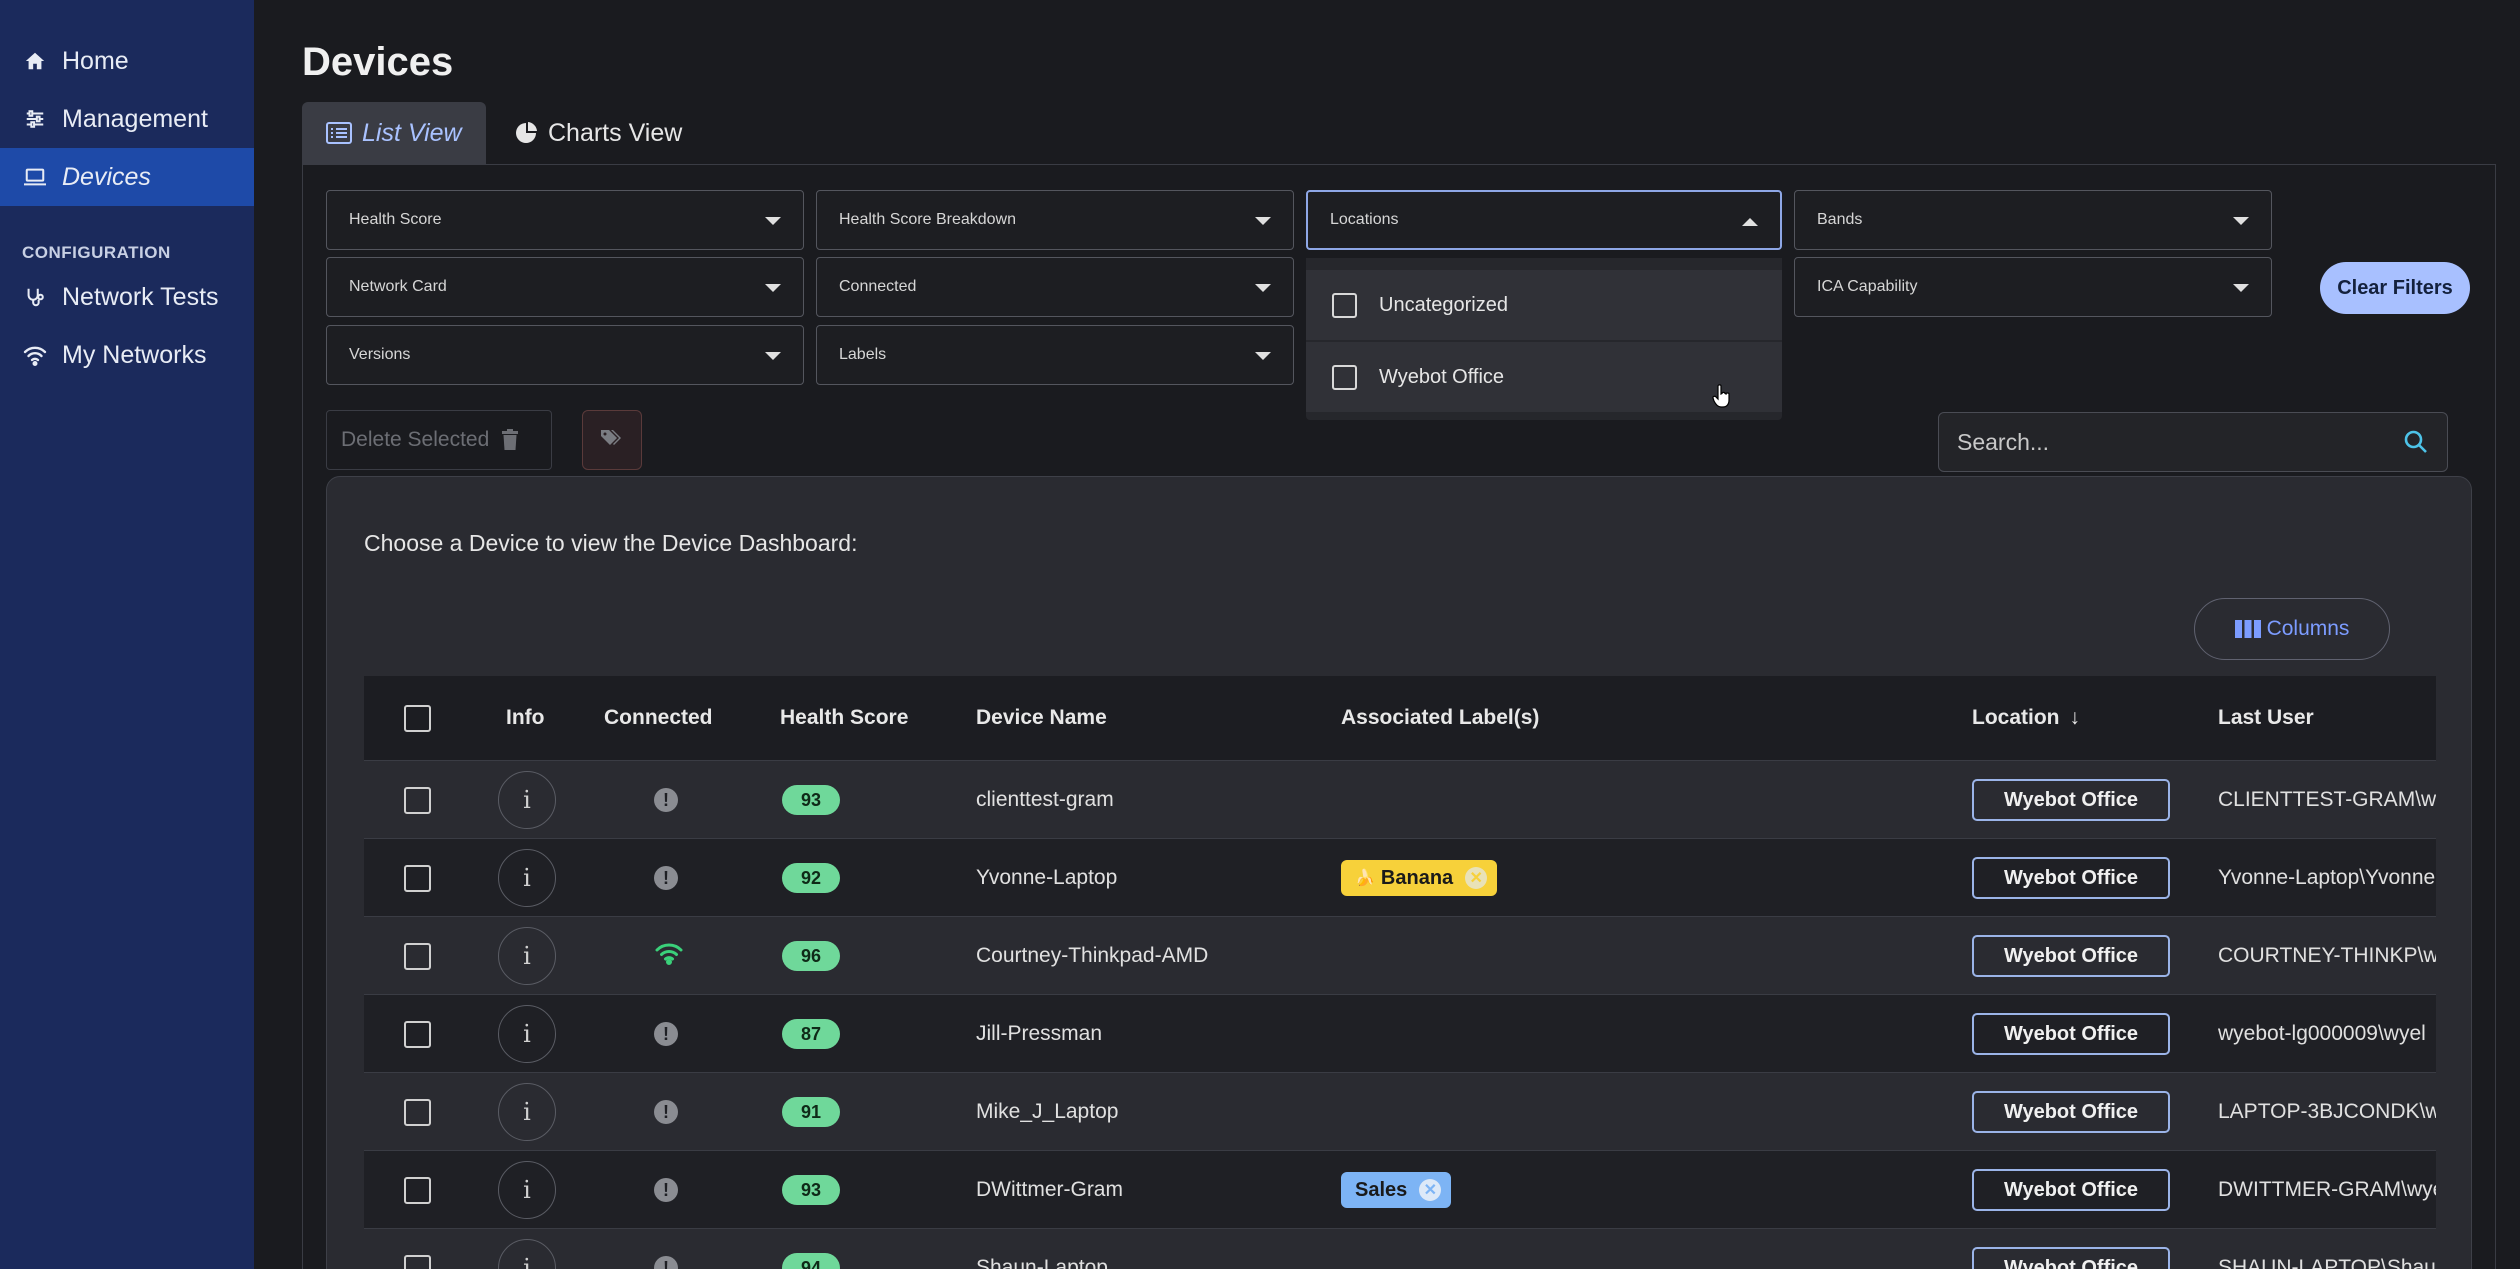 Image resolution: width=2520 pixels, height=1269 pixels. What do you see at coordinates (1442, 376) in the screenshot?
I see `option-label: Wyebot Office` at bounding box center [1442, 376].